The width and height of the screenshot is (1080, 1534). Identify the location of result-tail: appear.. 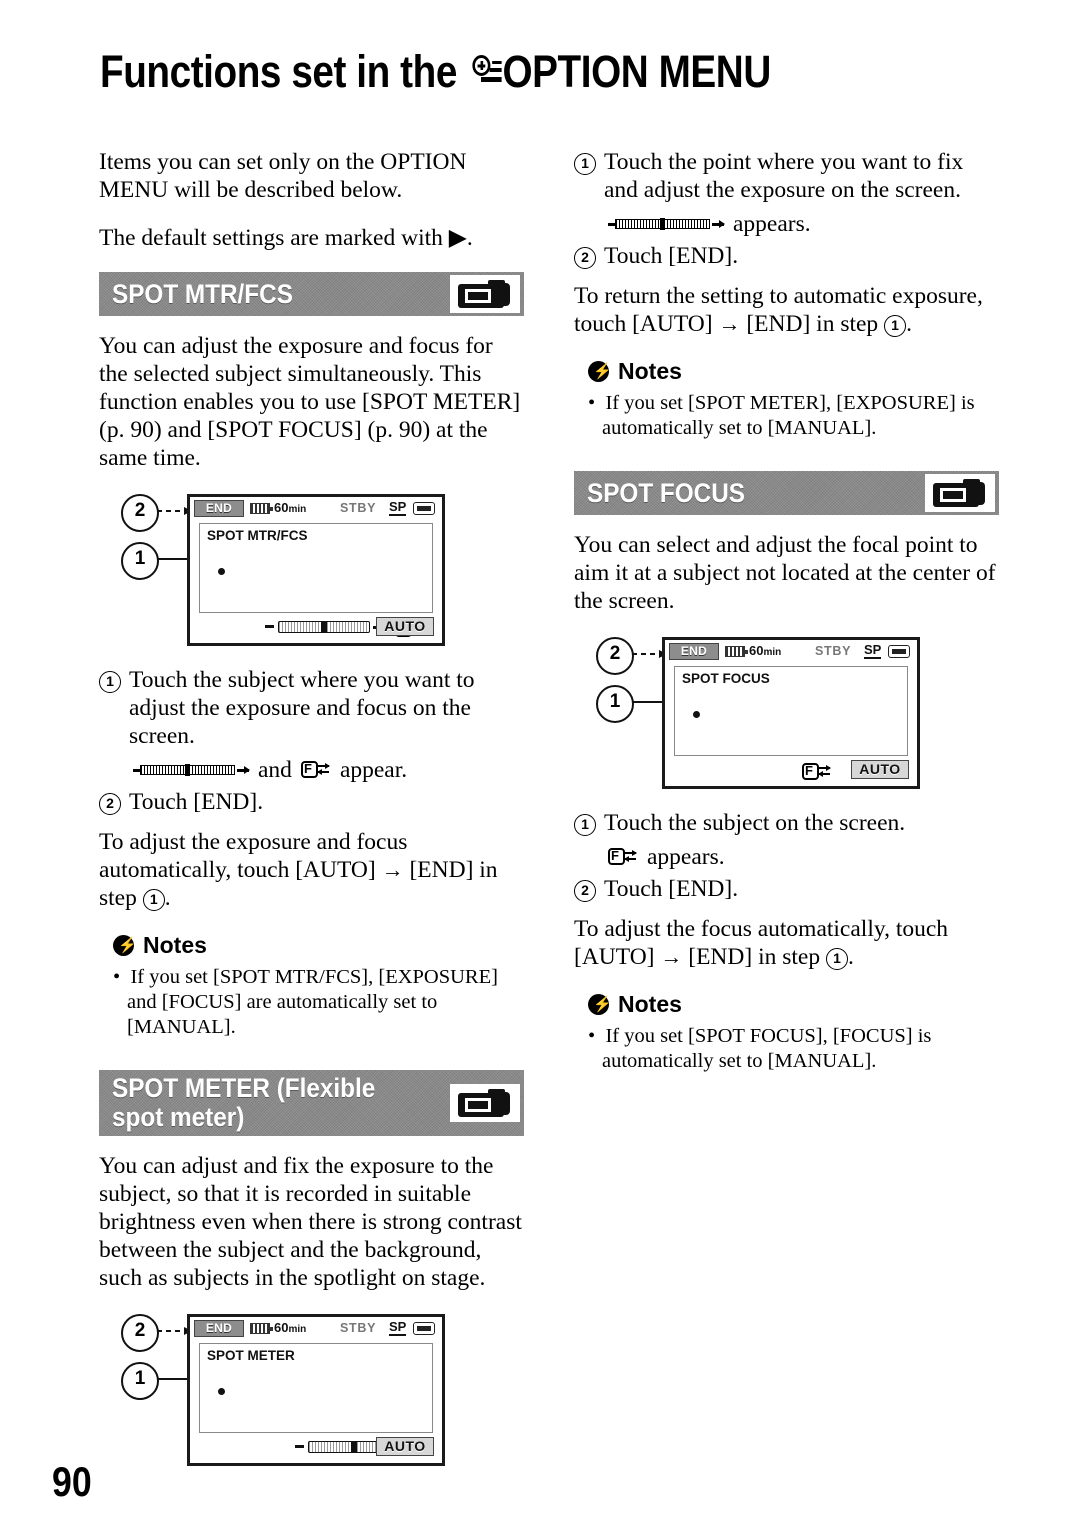
(373, 770).